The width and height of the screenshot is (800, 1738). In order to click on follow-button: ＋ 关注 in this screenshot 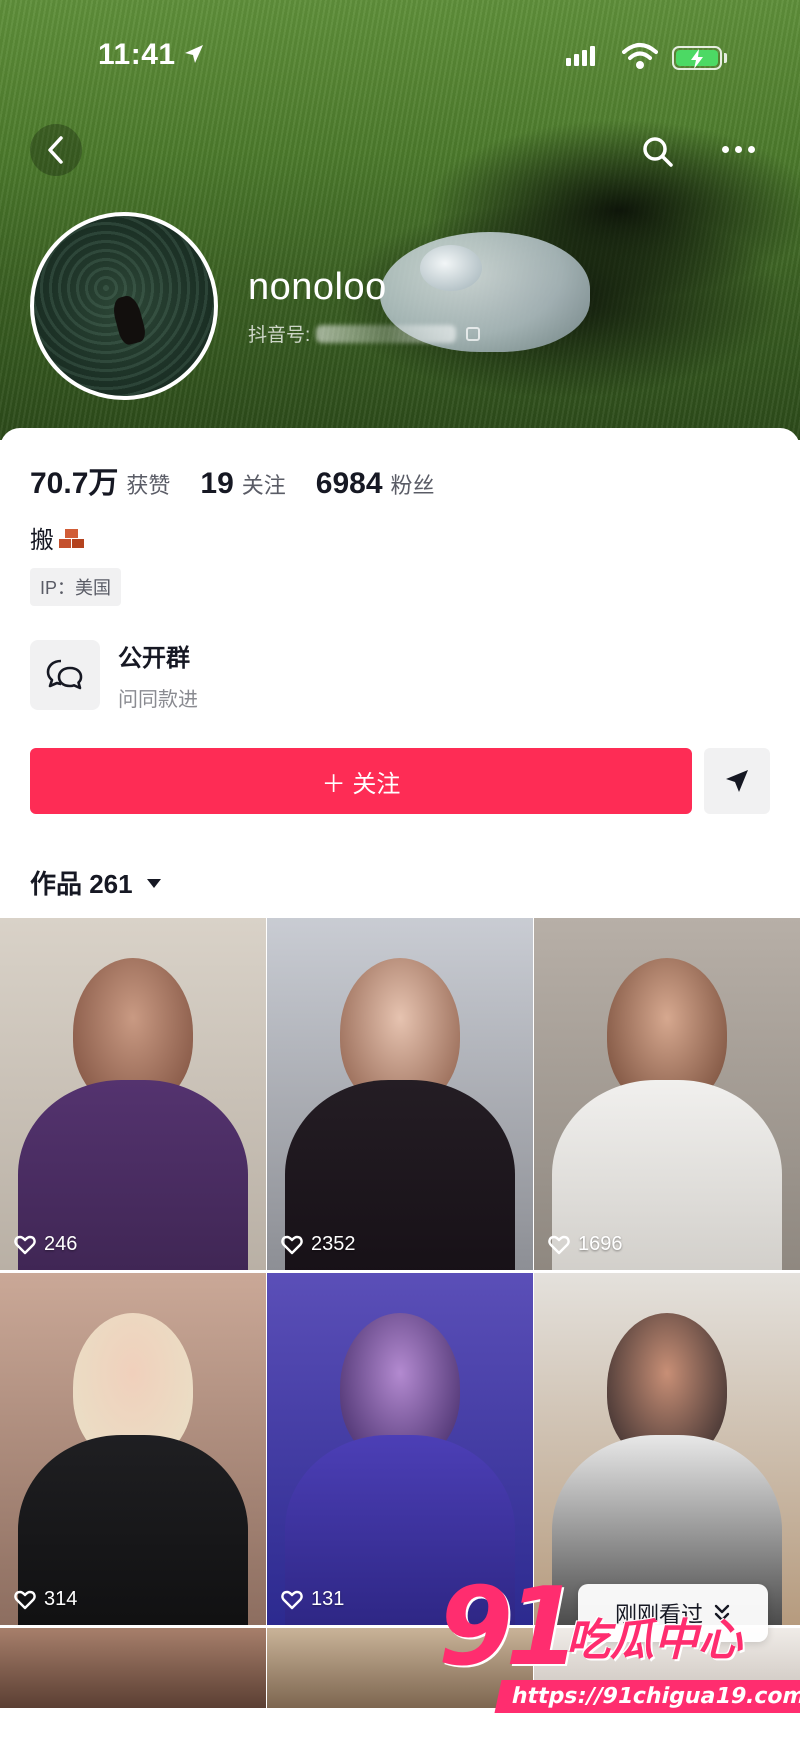, I will do `click(361, 781)`.